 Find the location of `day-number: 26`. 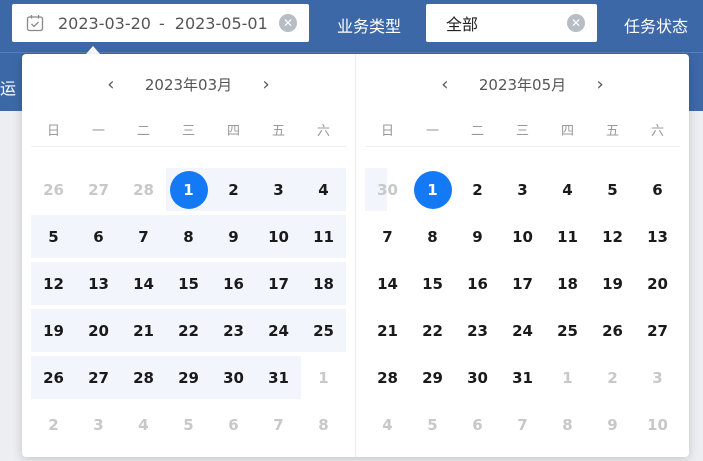

day-number: 26 is located at coordinates (53, 377).